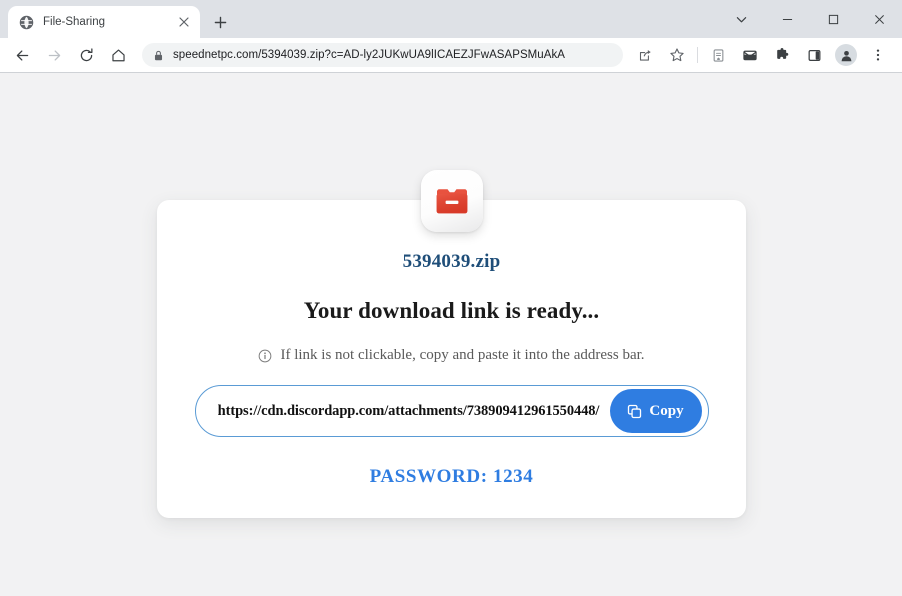  What do you see at coordinates (666, 410) in the screenshot?
I see `copy-button-label: Copy` at bounding box center [666, 410].